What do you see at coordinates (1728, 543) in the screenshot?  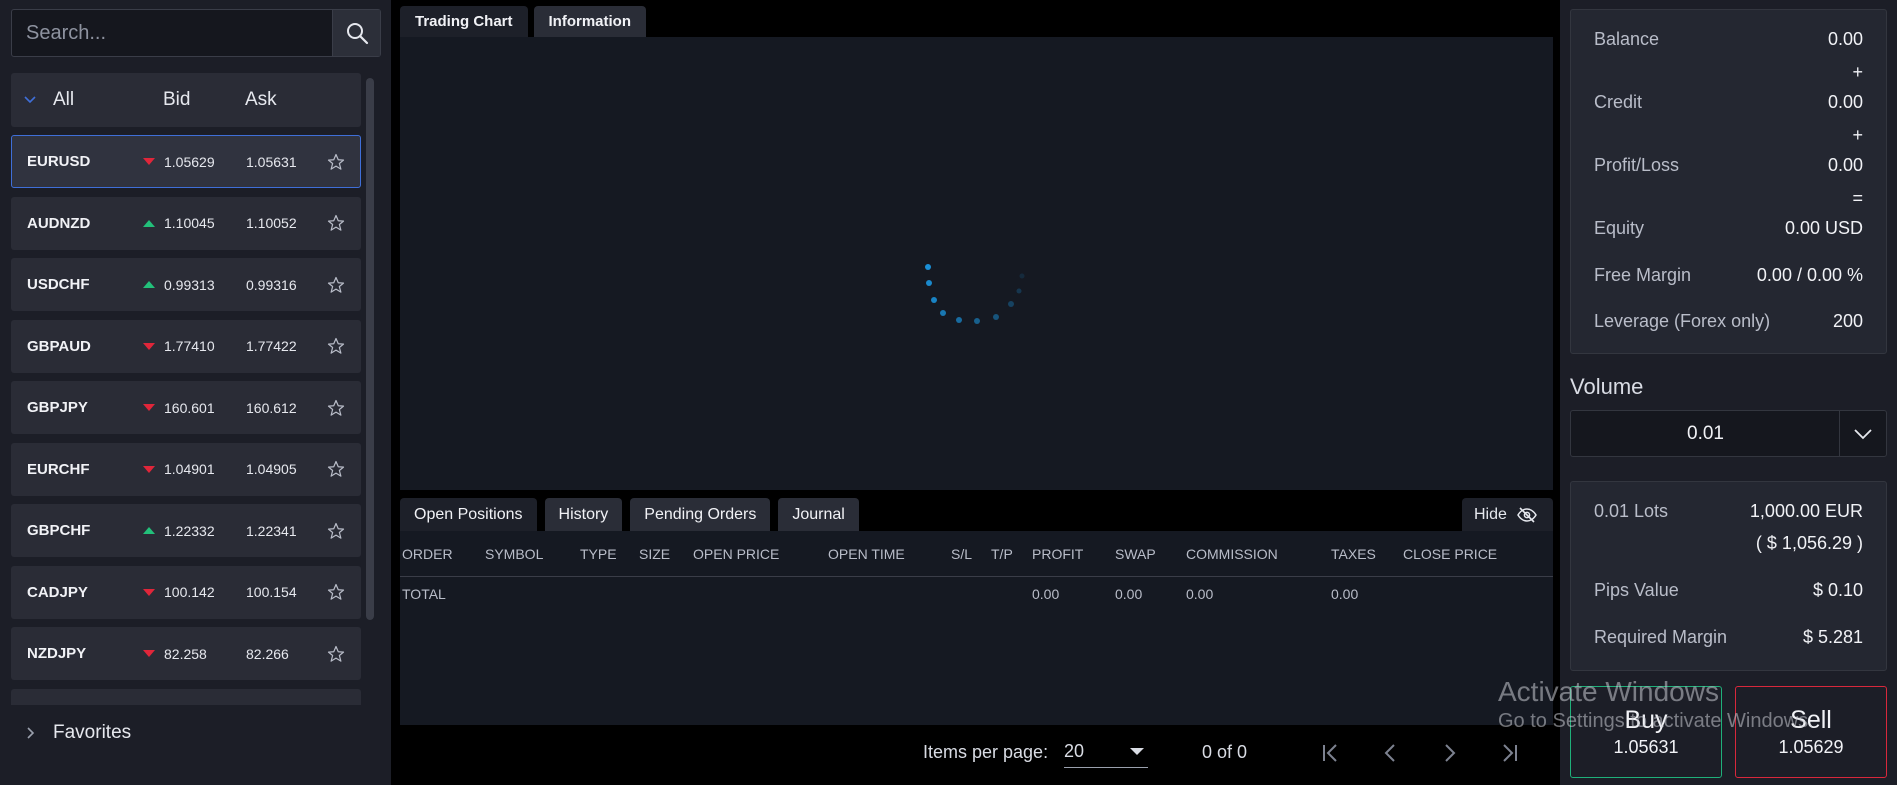 I see `lots-usd-line: ( $ 1,056.29 )` at bounding box center [1728, 543].